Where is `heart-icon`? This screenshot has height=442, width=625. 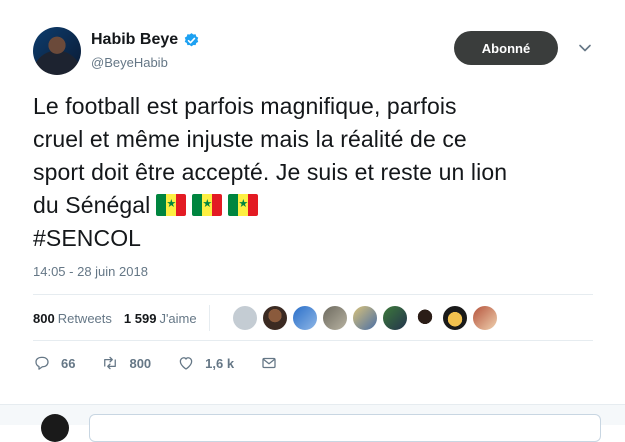
heart-icon is located at coordinates (186, 363).